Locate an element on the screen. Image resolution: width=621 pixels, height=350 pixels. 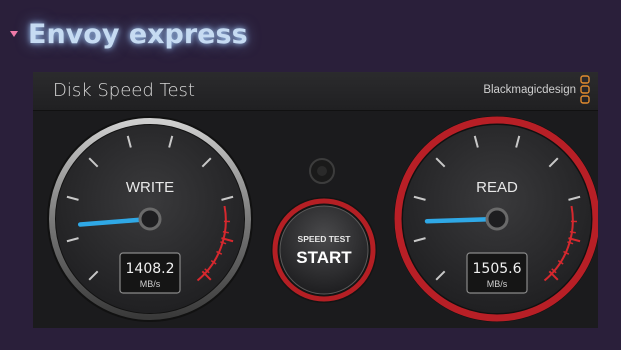
read-value: 1505.6 is located at coordinates (497, 269).